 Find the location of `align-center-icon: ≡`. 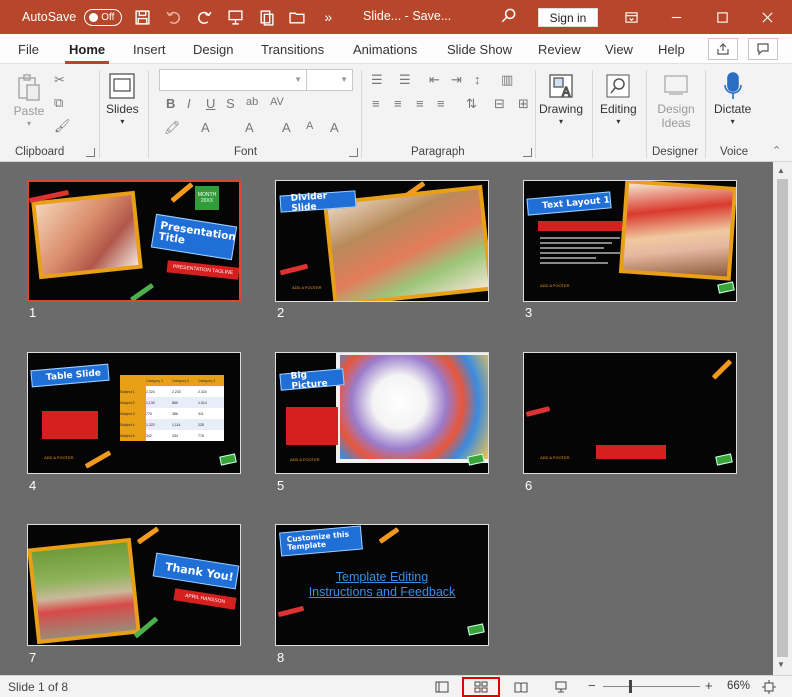

align-center-icon: ≡ is located at coordinates (398, 103).